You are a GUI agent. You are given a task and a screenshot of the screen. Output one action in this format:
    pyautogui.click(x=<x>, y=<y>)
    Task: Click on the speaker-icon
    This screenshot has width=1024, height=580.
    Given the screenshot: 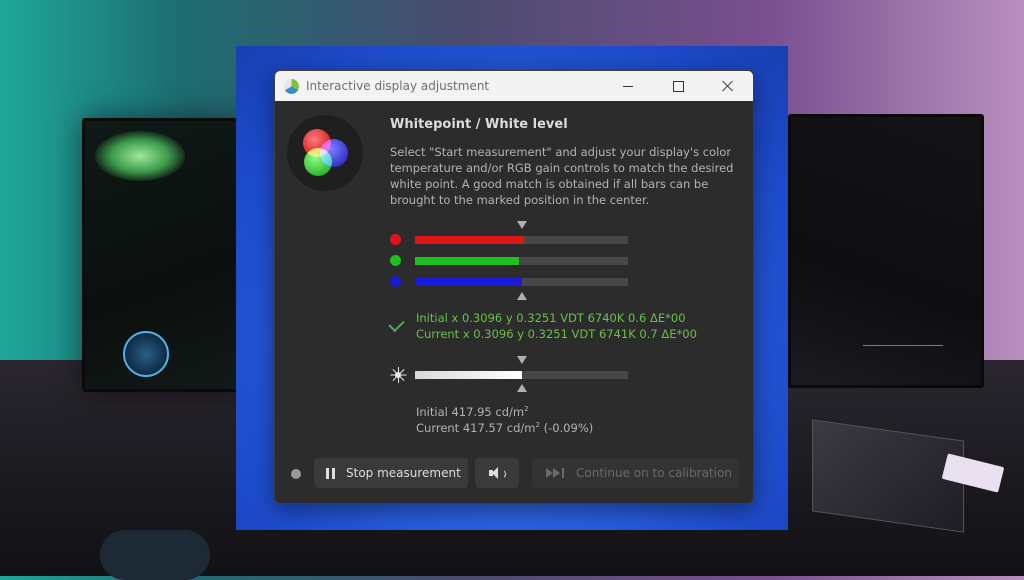 What is the action you would take?
    pyautogui.click(x=497, y=473)
    